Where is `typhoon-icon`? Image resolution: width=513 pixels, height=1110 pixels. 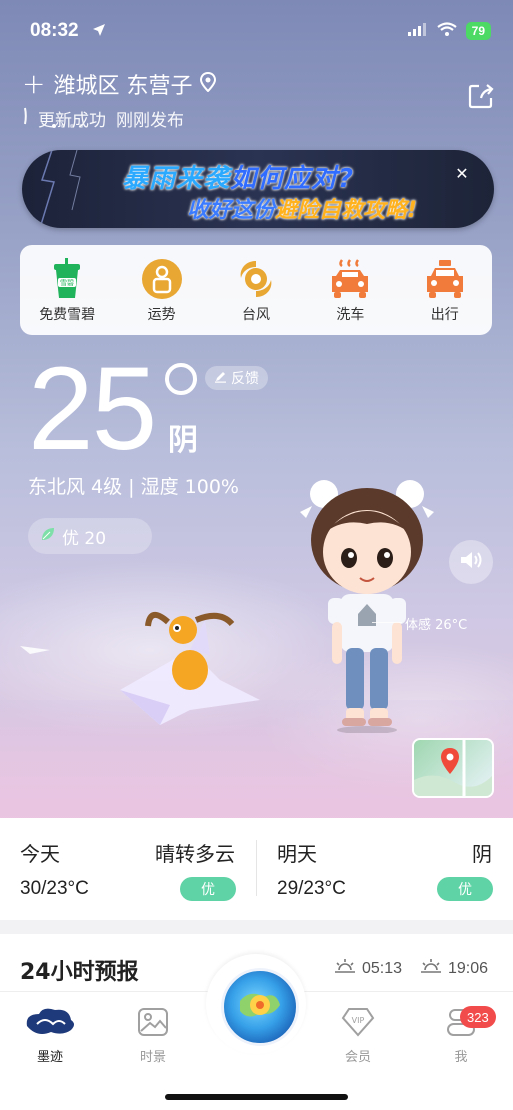 typhoon-icon is located at coordinates (256, 279).